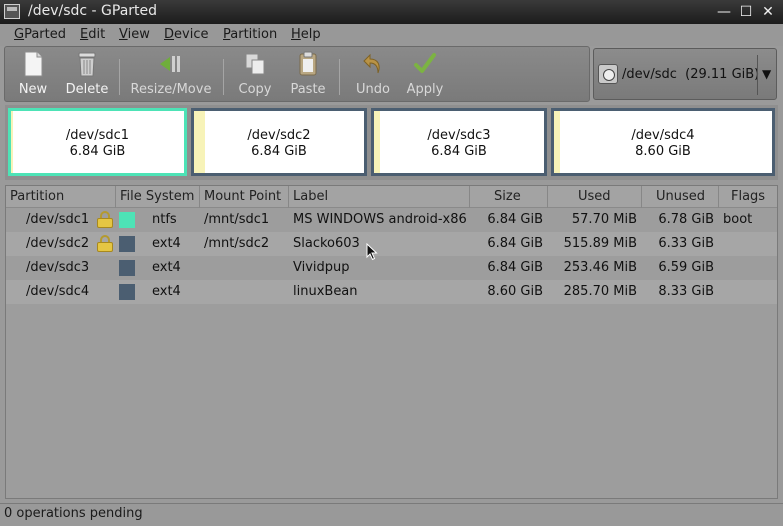 The image size is (783, 526). What do you see at coordinates (686, 267) in the screenshot?
I see `row-unused: 6.59 GiB` at bounding box center [686, 267].